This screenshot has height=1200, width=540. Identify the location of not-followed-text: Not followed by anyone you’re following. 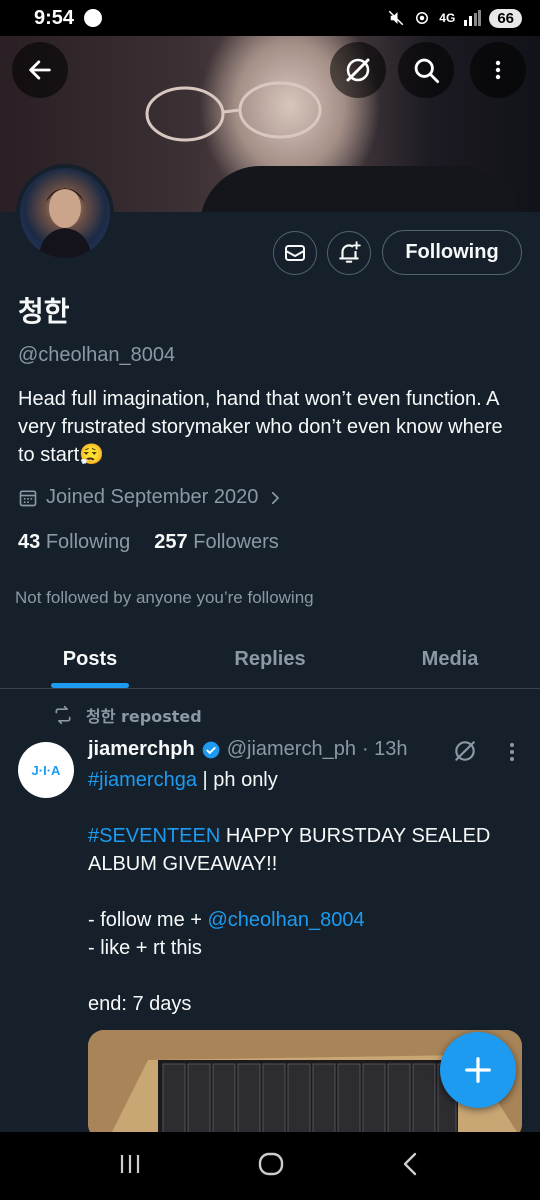
(164, 597).